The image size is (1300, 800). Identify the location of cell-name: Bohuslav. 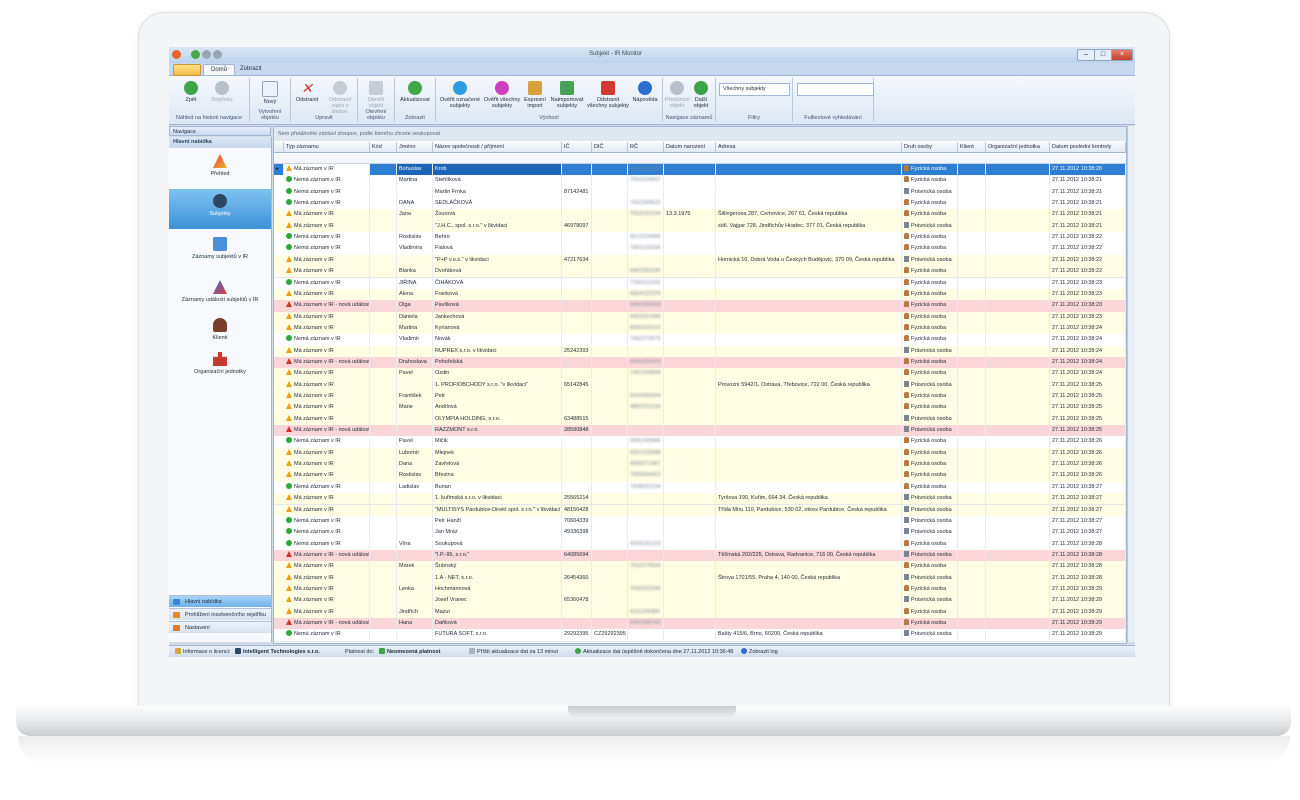
(415, 169).